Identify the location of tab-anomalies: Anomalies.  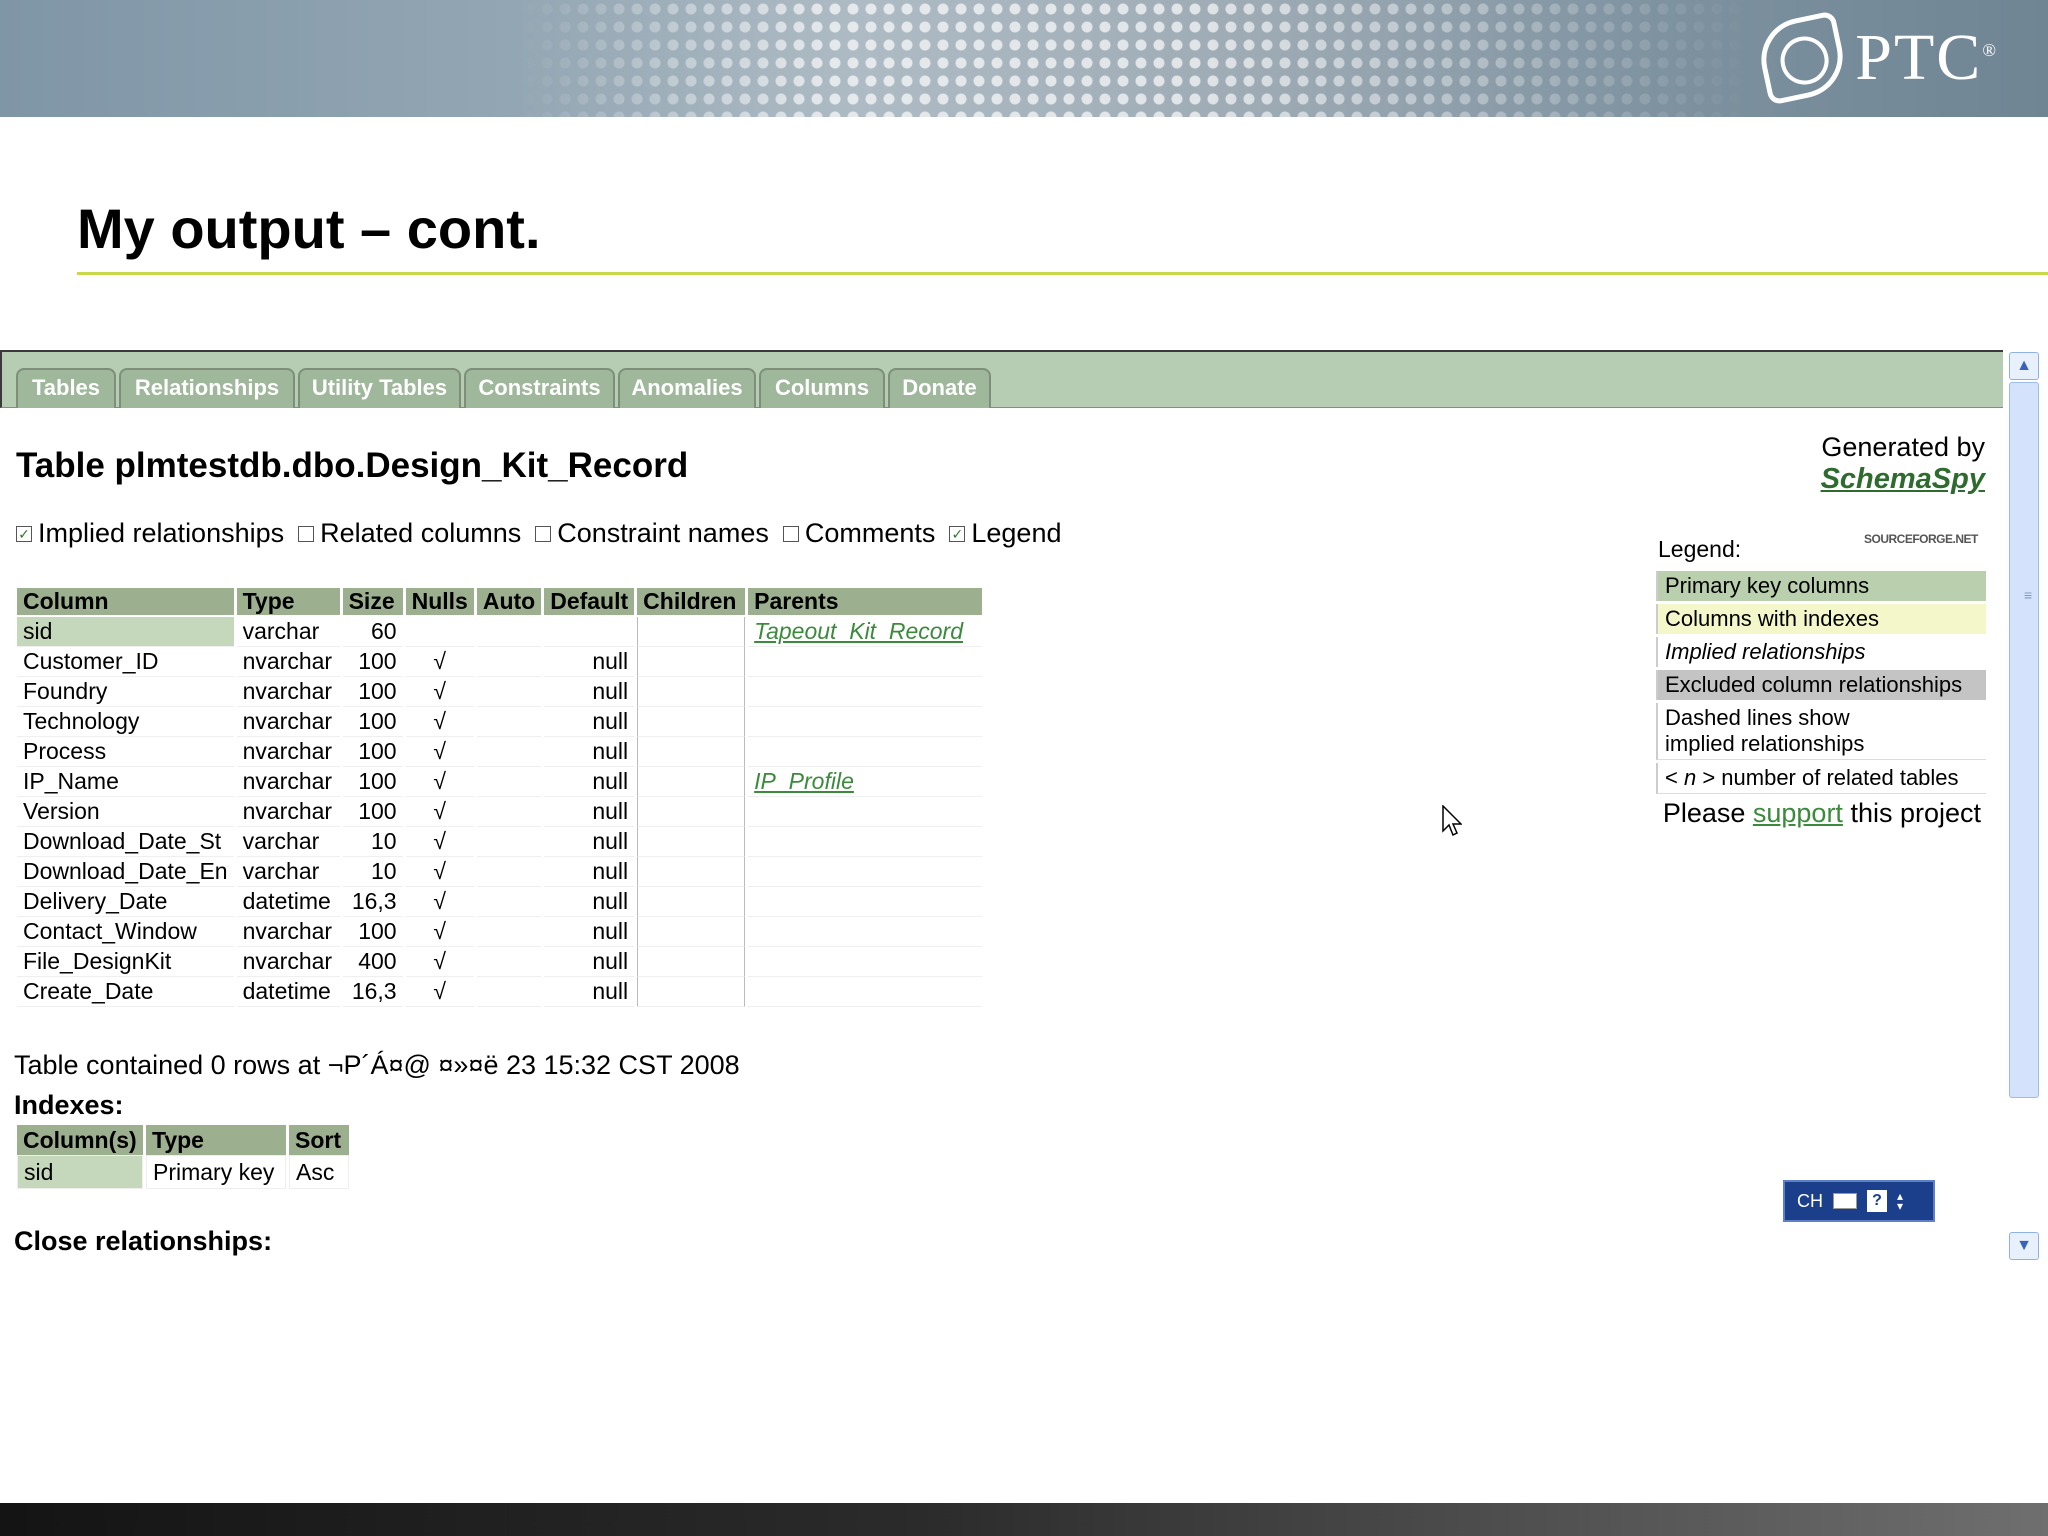
(687, 388).